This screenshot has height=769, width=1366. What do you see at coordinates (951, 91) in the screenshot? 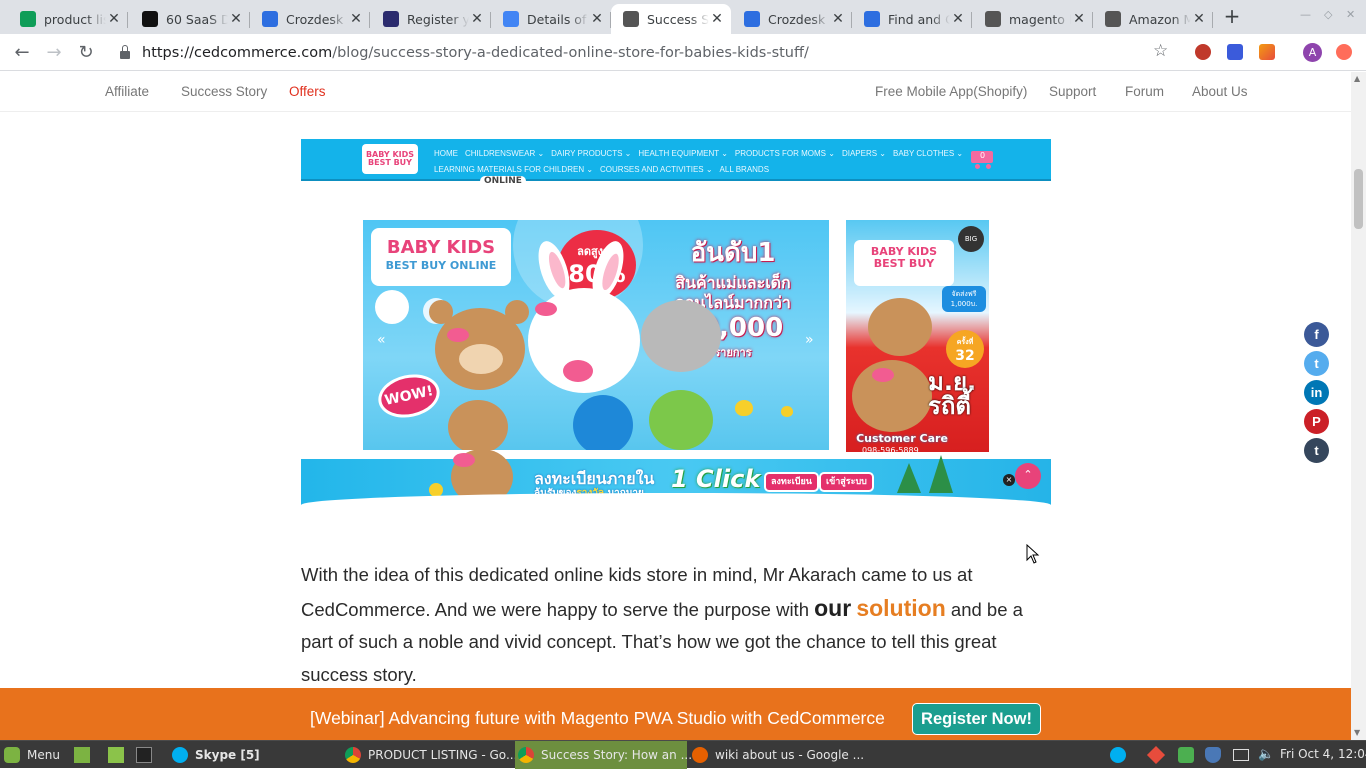
I see `nav-free-mobile-app: Free Mobile App(Shopify)` at bounding box center [951, 91].